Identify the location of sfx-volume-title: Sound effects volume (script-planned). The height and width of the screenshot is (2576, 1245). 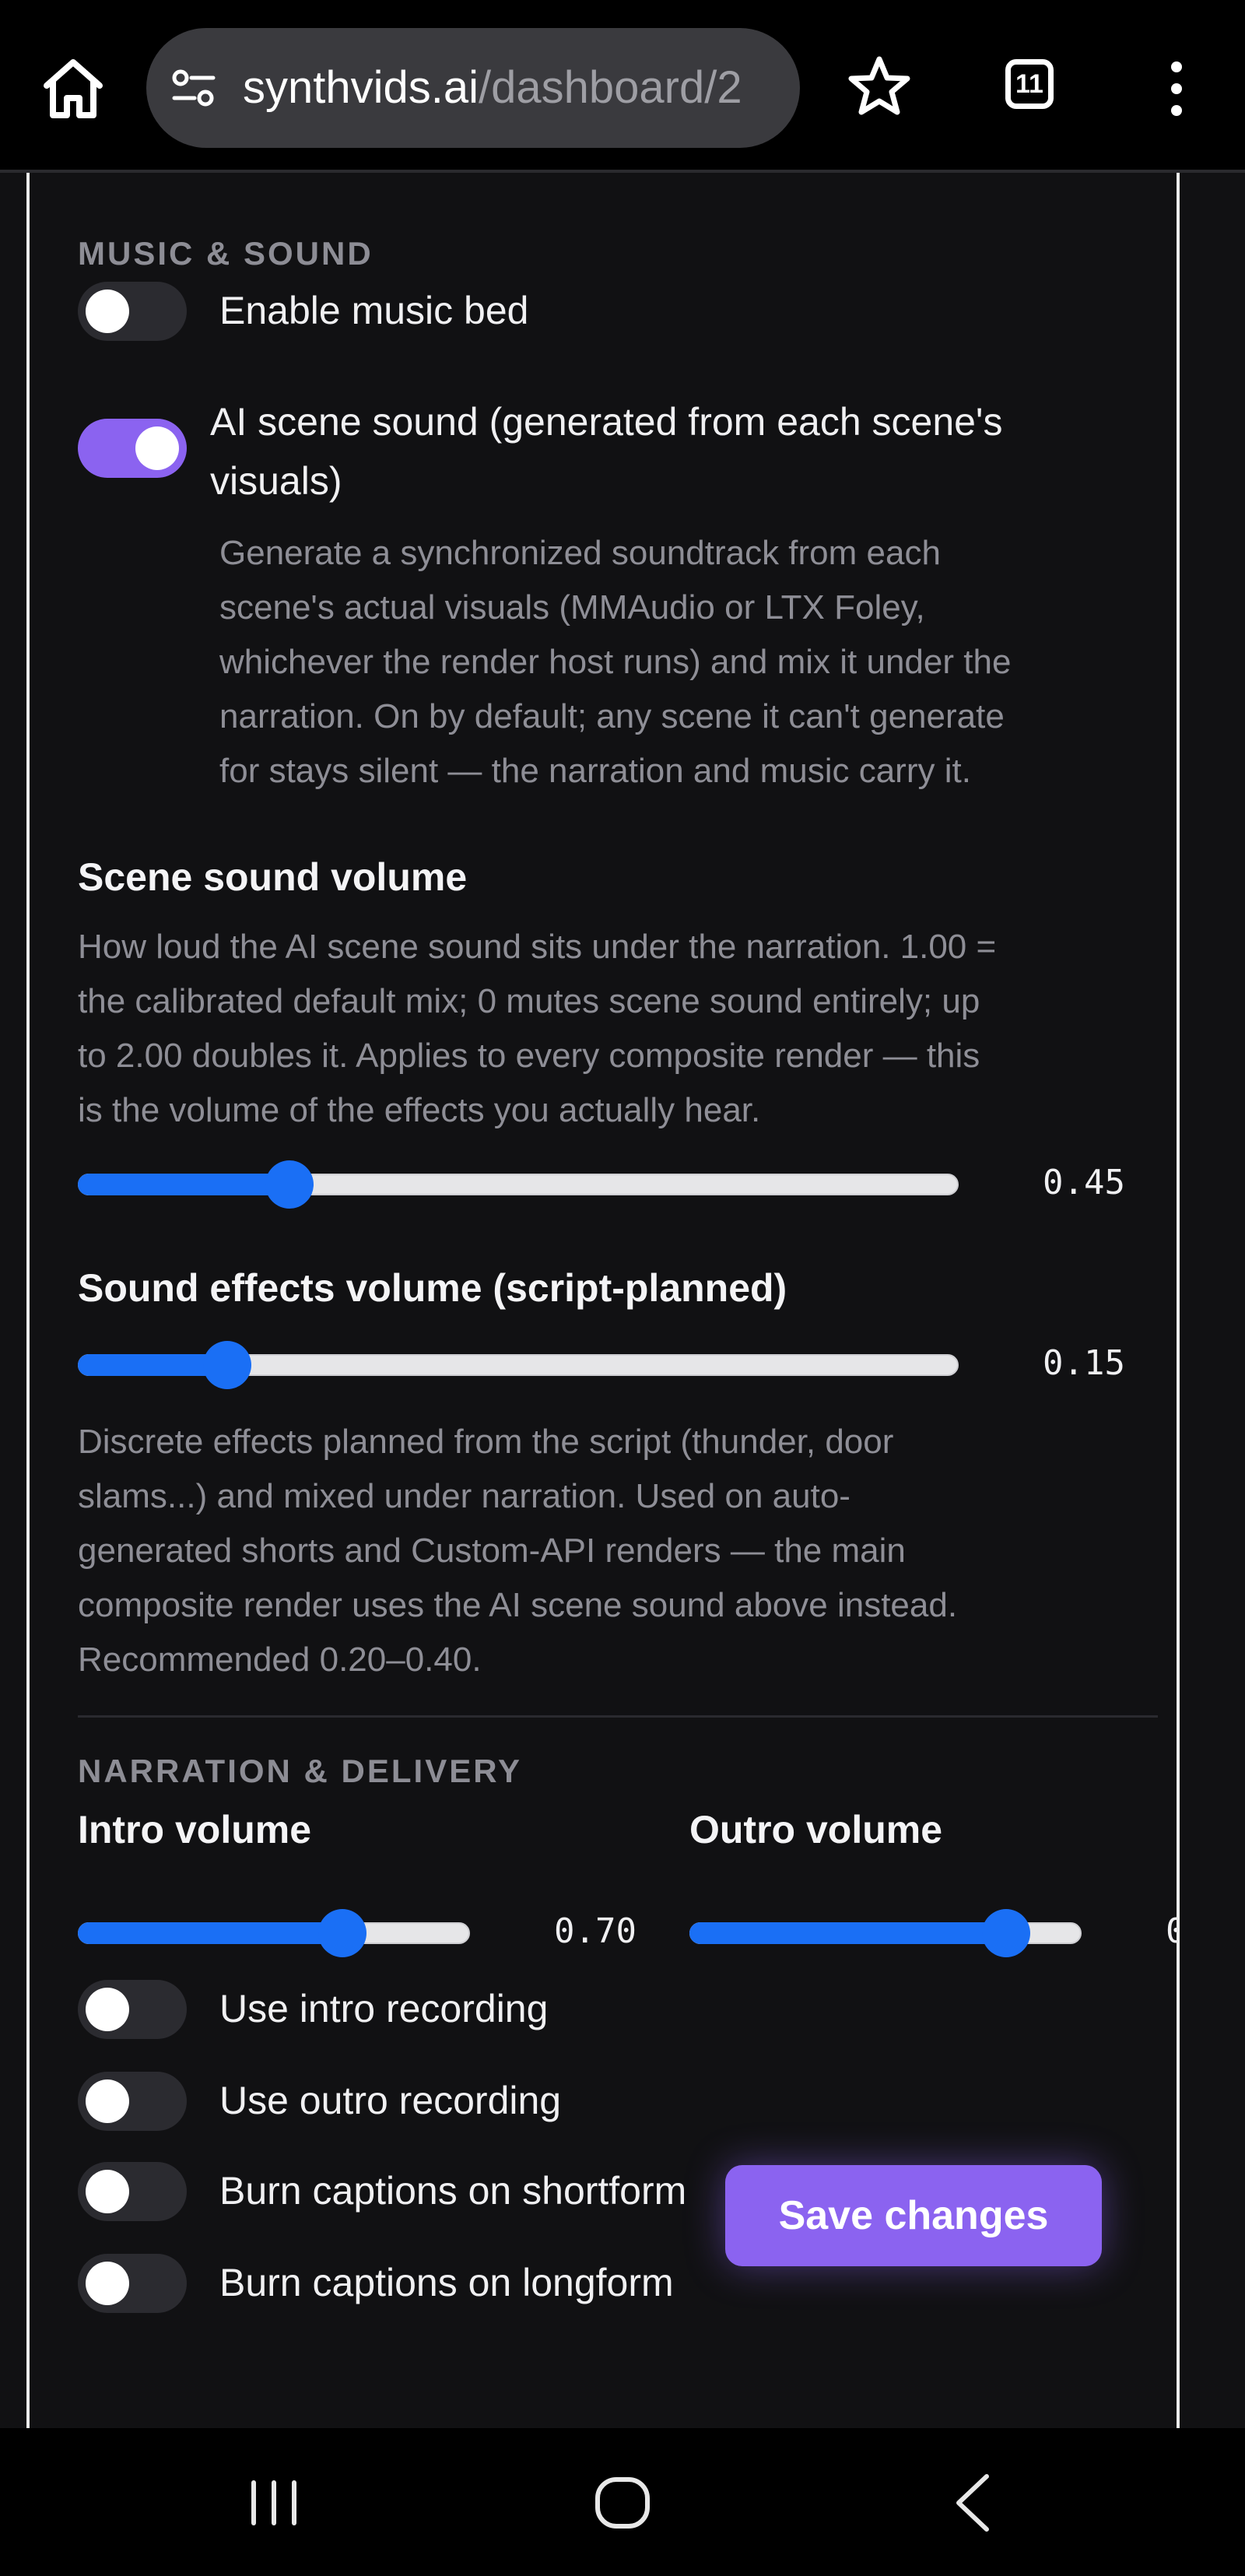
(432, 1288).